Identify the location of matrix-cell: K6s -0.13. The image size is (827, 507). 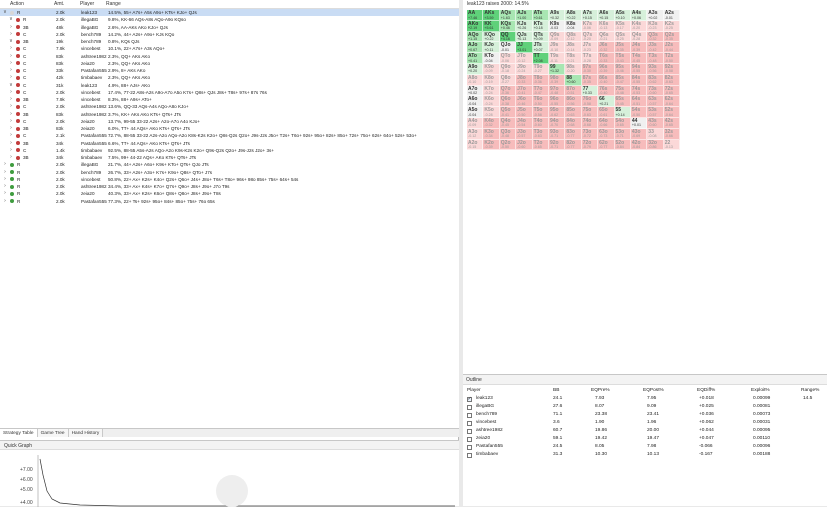
(606, 26).